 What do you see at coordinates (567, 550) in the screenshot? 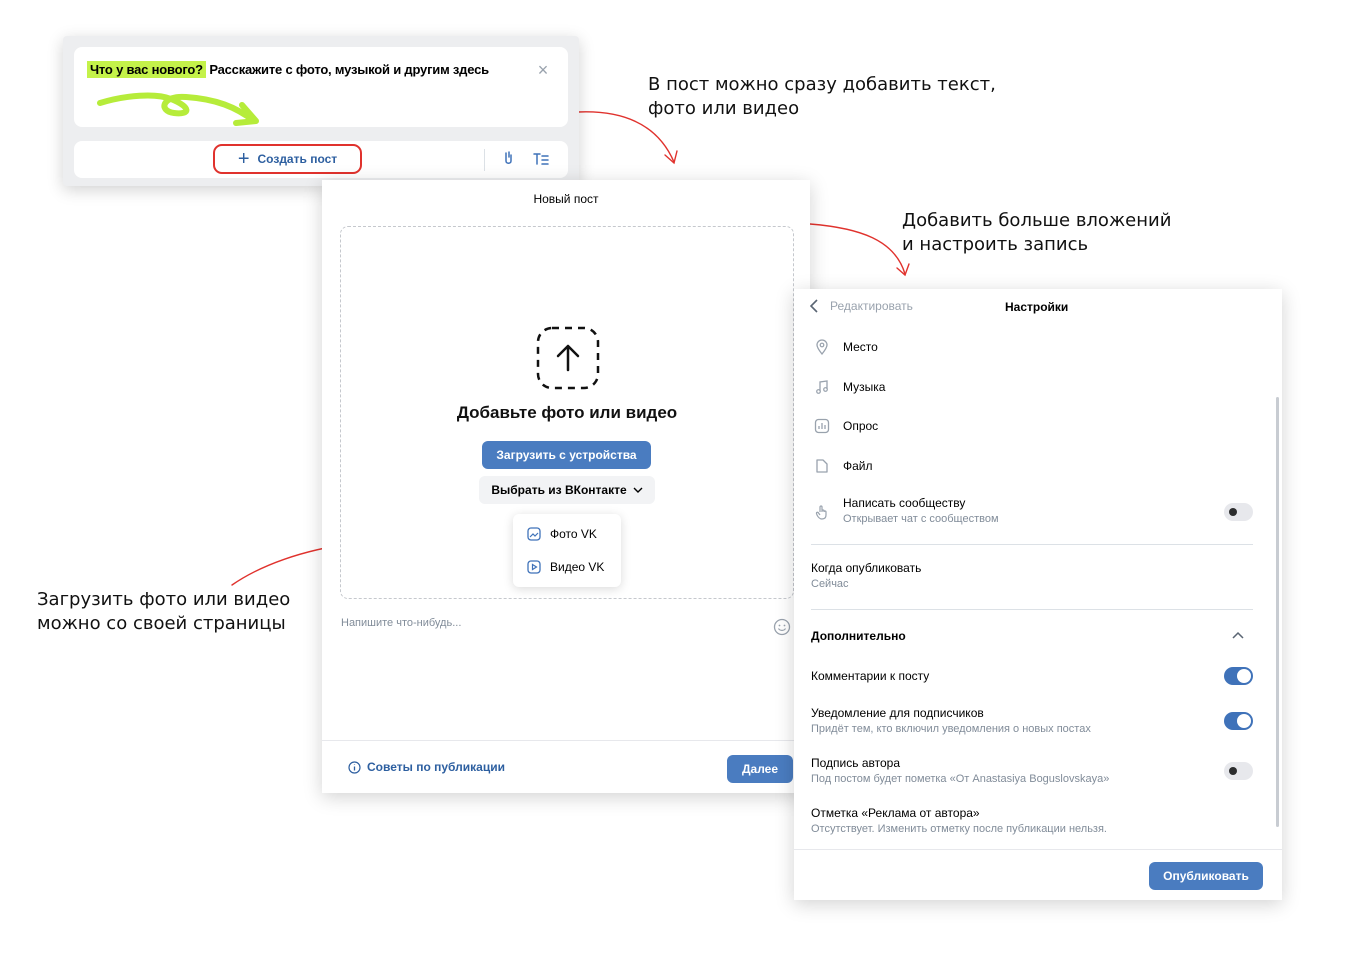
I see `vk-source-menu: Фото VK Видео VK` at bounding box center [567, 550].